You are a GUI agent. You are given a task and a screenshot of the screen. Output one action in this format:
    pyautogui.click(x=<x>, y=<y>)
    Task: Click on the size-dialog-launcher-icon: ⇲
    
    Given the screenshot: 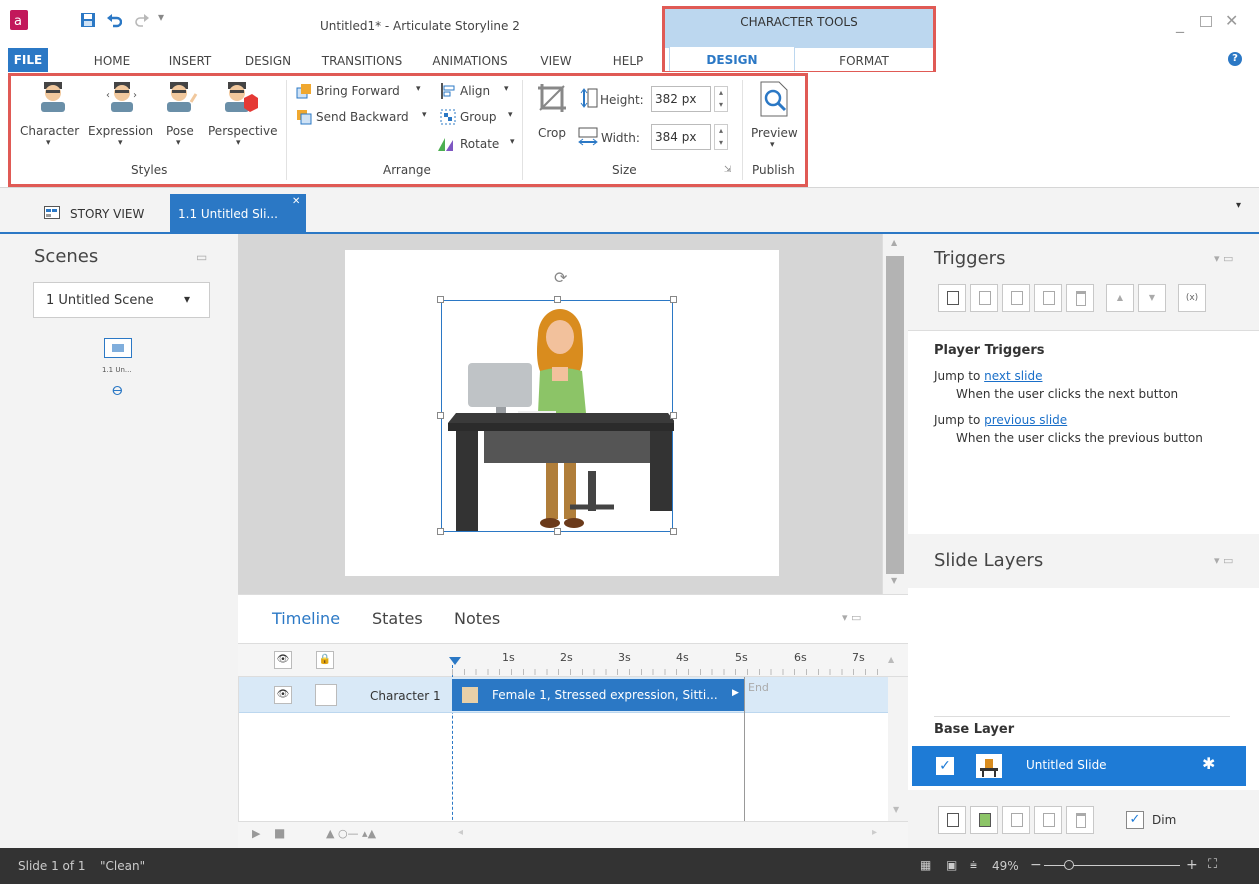 What is the action you would take?
    pyautogui.click(x=728, y=170)
    